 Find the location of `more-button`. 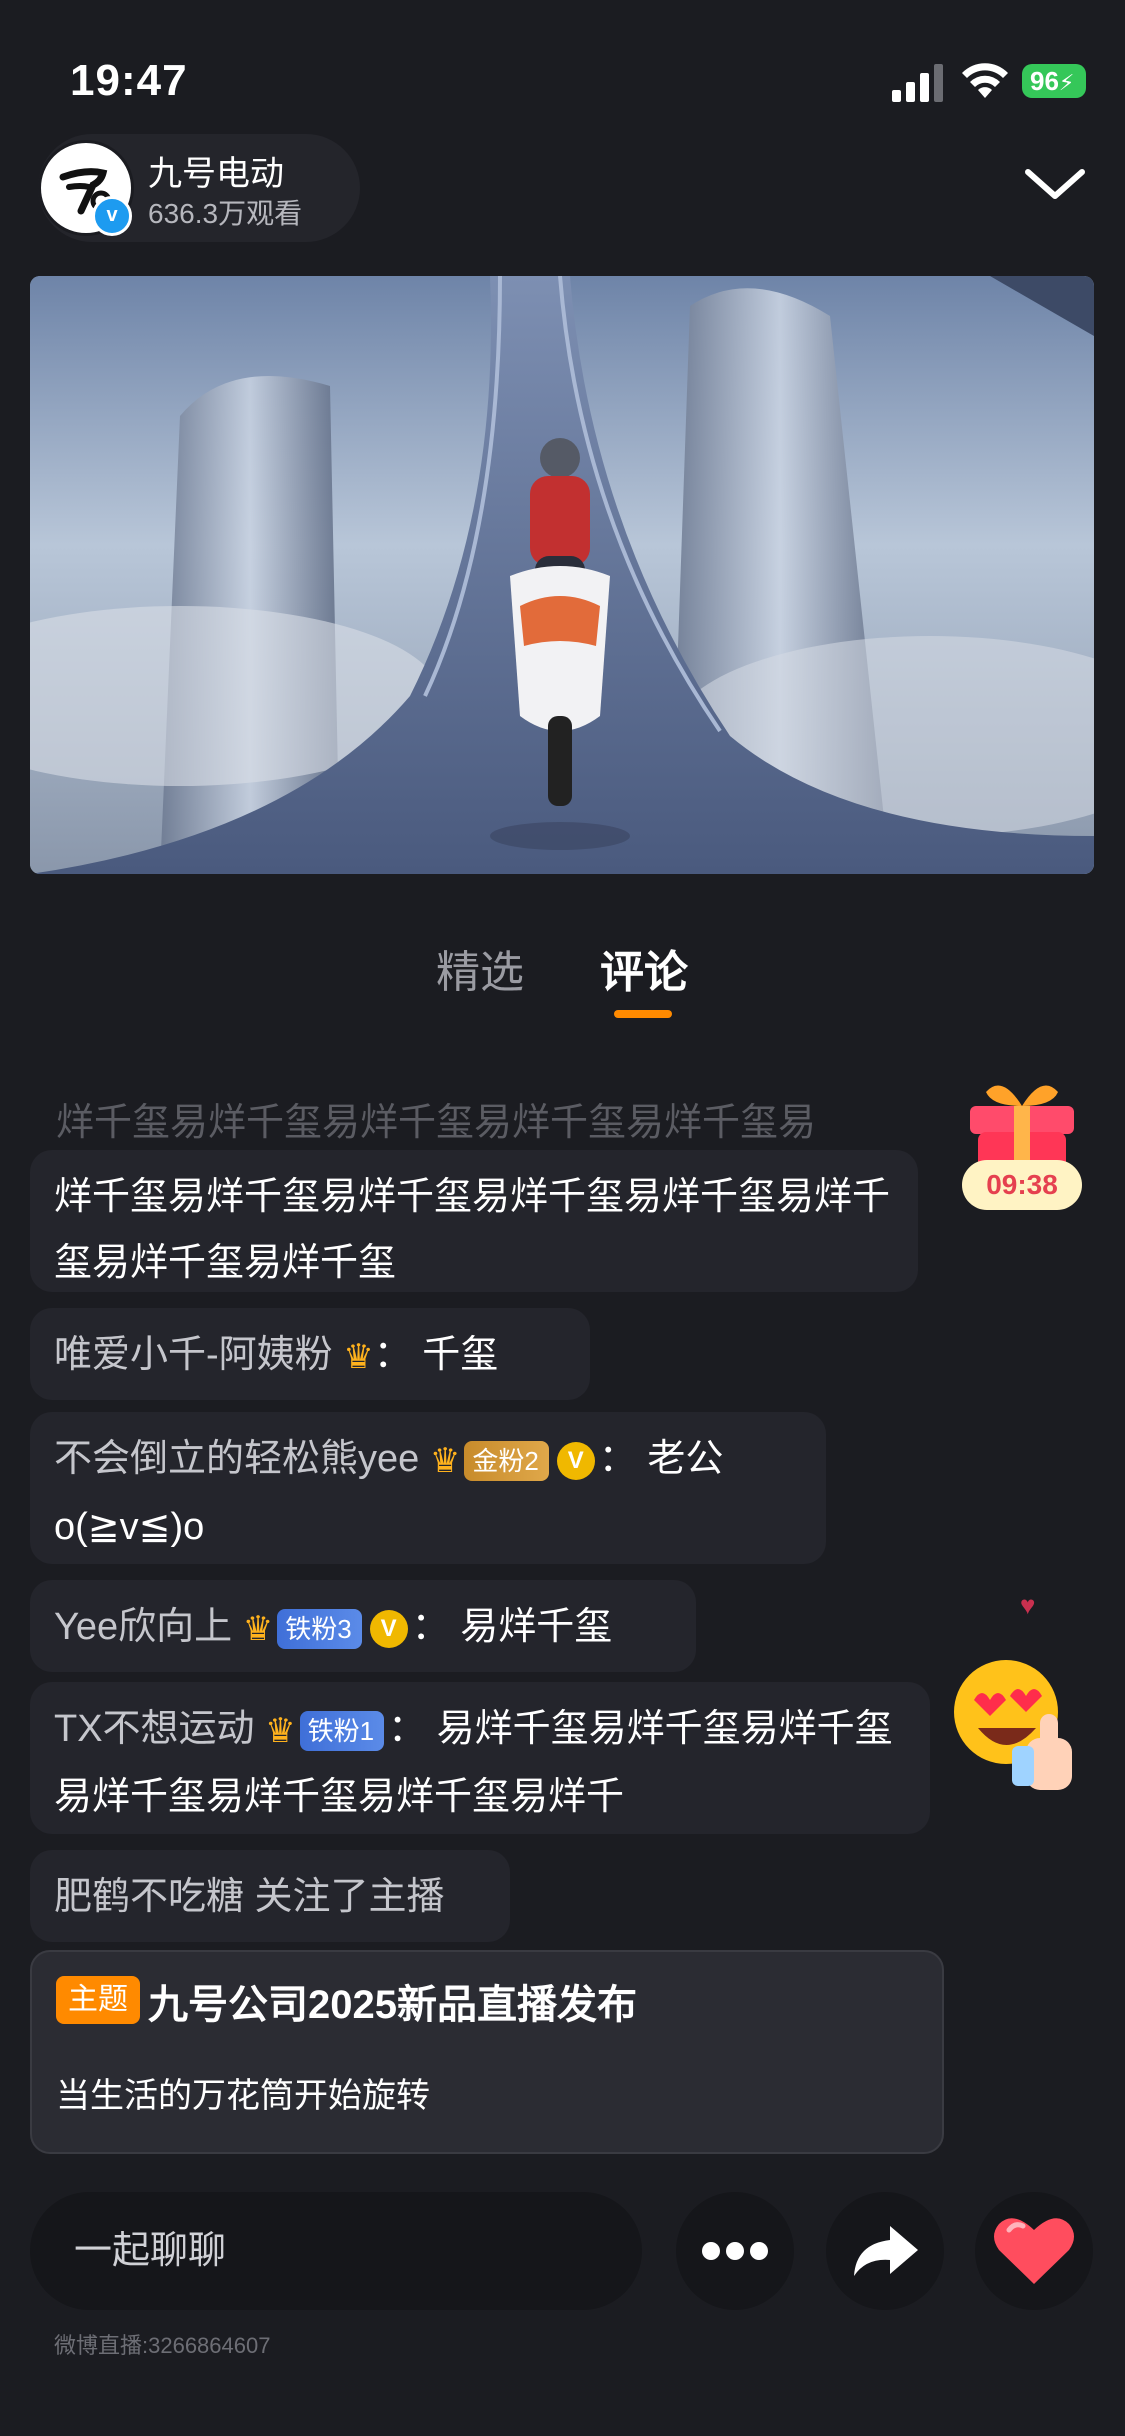

more-button is located at coordinates (735, 2251).